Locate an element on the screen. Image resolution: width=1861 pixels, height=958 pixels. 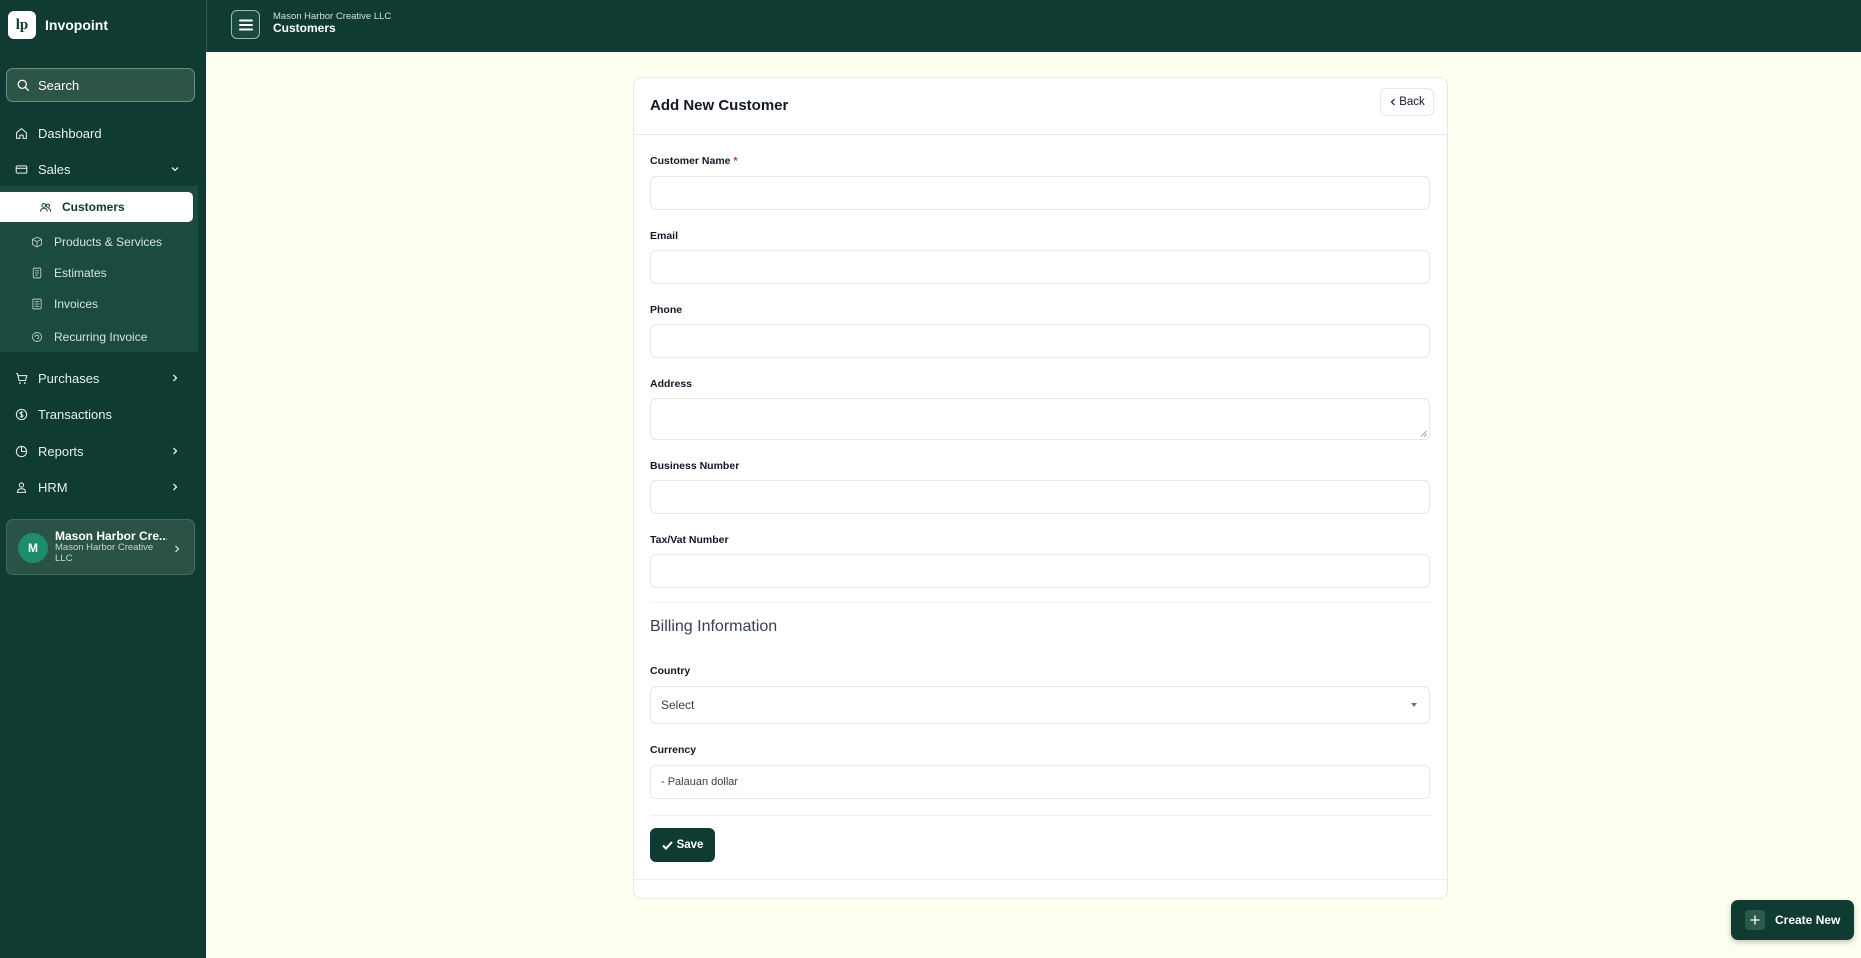
tax-number-field is located at coordinates (1040, 571).